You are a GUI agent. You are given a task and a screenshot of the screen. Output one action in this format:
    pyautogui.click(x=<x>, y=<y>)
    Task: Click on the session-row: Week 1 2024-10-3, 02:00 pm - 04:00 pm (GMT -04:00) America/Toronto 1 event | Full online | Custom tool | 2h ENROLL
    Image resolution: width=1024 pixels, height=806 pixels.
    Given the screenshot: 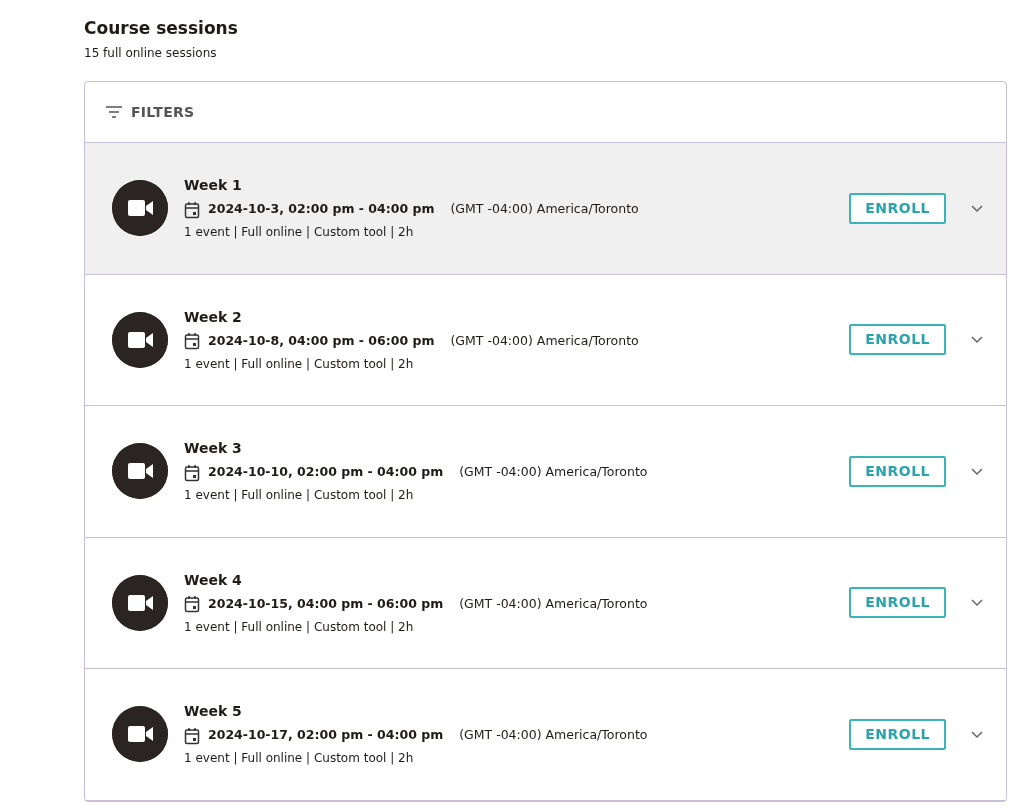 What is the action you would take?
    pyautogui.click(x=545, y=209)
    